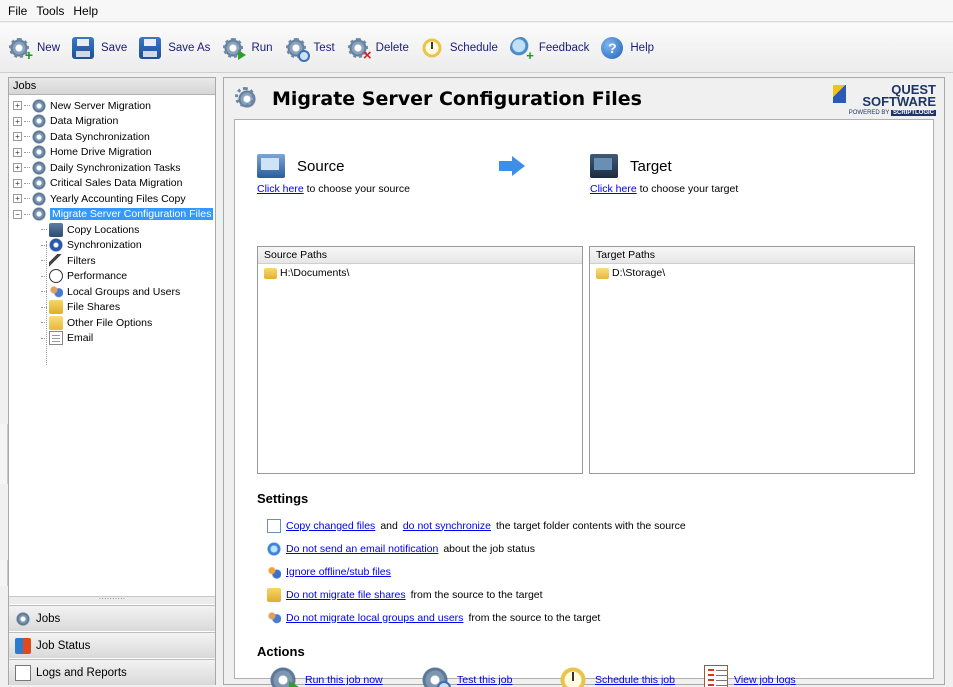  Describe the element at coordinates (274, 571) in the screenshot. I see `offline-files-icon` at that location.